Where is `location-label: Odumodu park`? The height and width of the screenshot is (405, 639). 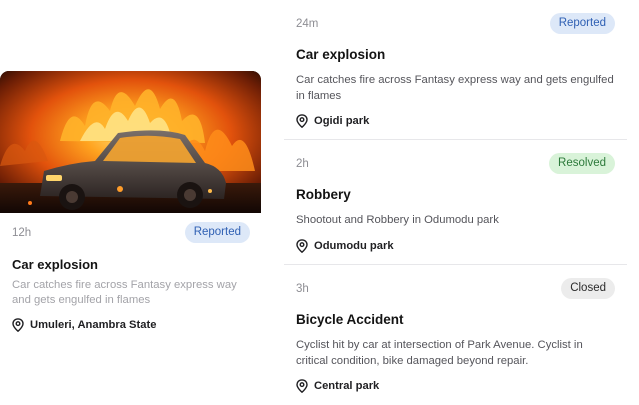
location-label: Odumodu park is located at coordinates (354, 246).